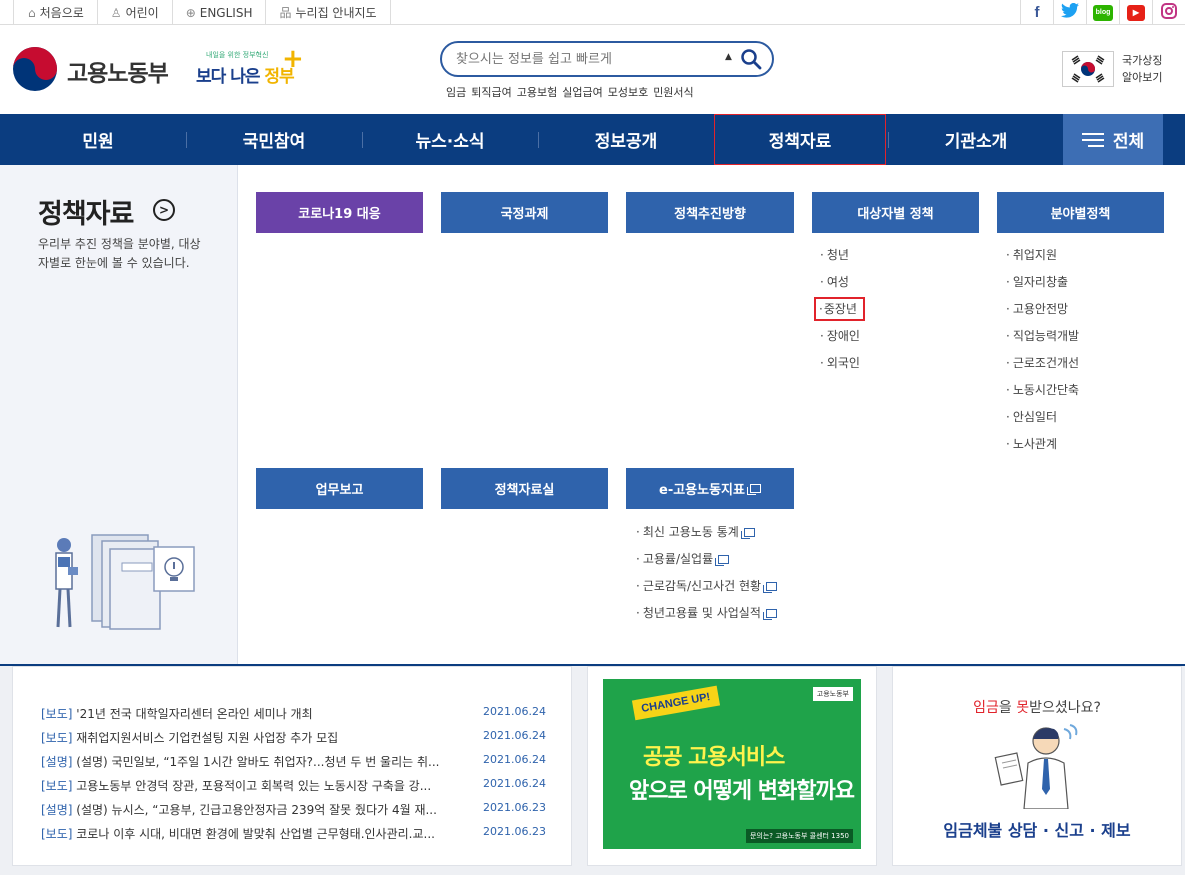 Image resolution: width=1185 pixels, height=875 pixels. What do you see at coordinates (293, 59) in the screenshot?
I see `plus-icon: +` at bounding box center [293, 59].